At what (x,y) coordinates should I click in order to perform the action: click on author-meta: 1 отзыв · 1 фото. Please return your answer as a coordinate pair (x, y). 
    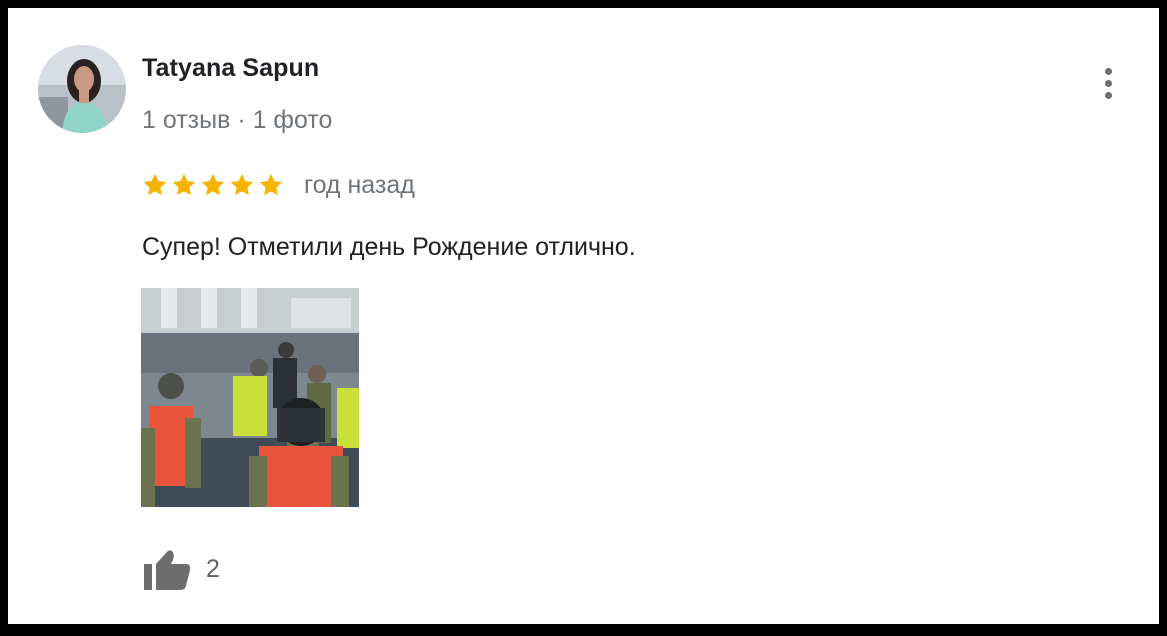
    Looking at the image, I should click on (237, 120).